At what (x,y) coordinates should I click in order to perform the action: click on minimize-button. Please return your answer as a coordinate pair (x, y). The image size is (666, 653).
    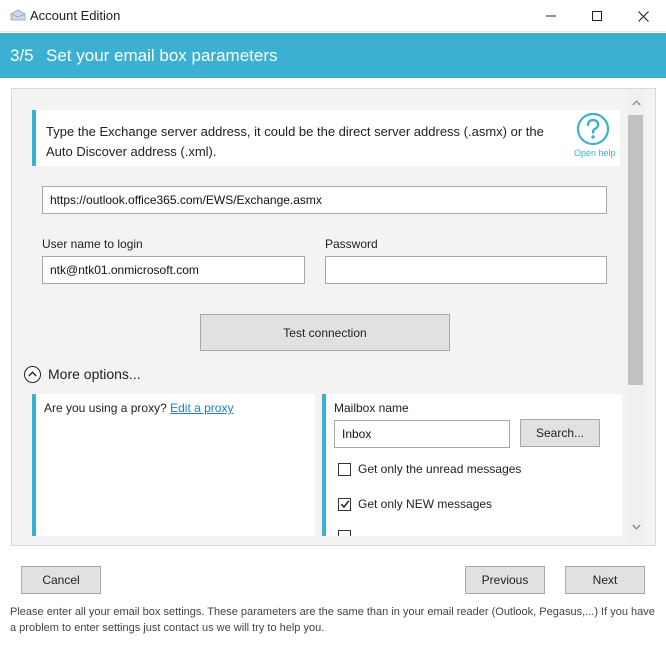
    Looking at the image, I should click on (551, 16).